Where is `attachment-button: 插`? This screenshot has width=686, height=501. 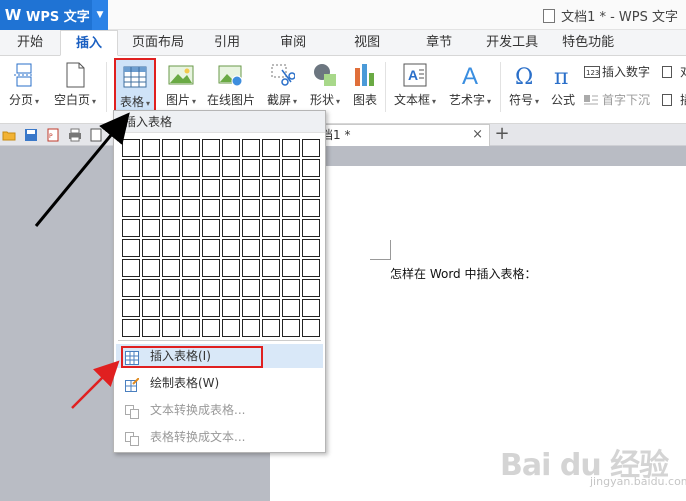
attachment-button: 插 is located at coordinates (674, 99).